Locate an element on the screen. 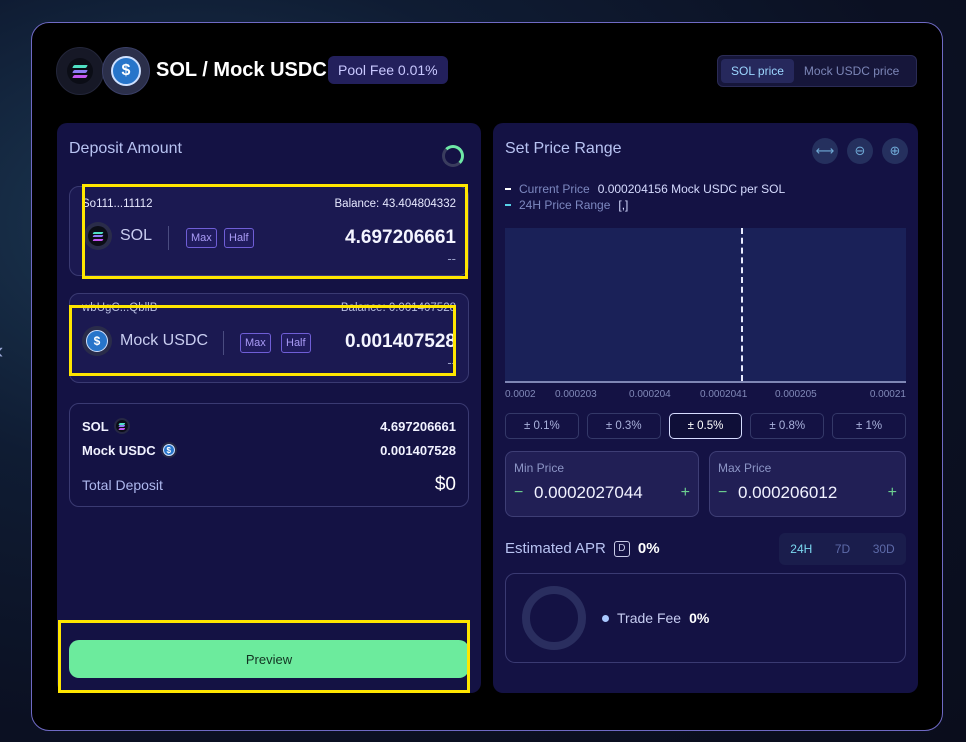  preset-1: ± 1% is located at coordinates (869, 426).